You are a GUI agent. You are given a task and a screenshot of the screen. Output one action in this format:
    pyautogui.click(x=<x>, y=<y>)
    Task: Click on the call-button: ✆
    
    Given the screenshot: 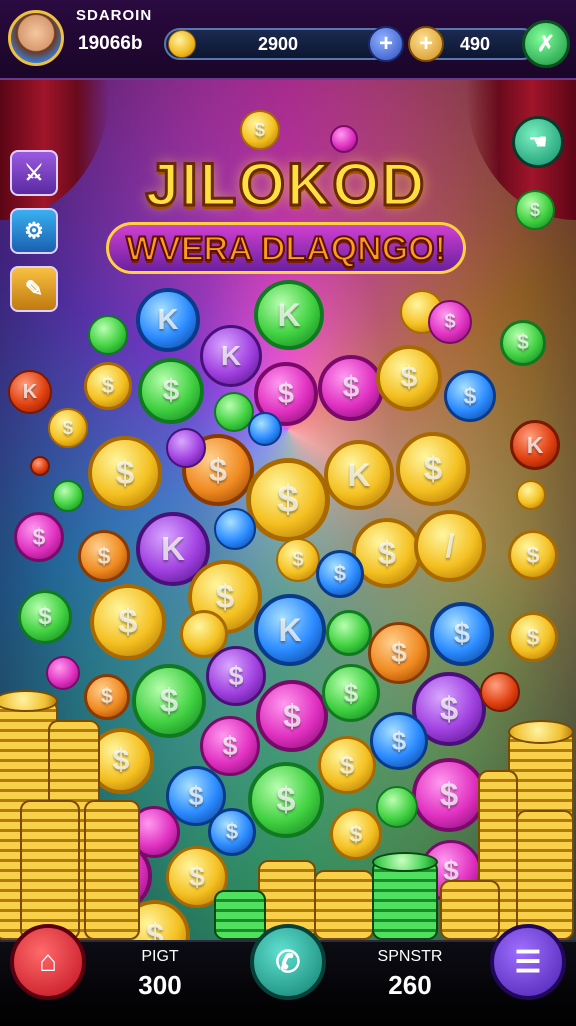 What is the action you would take?
    pyautogui.click(x=288, y=962)
    